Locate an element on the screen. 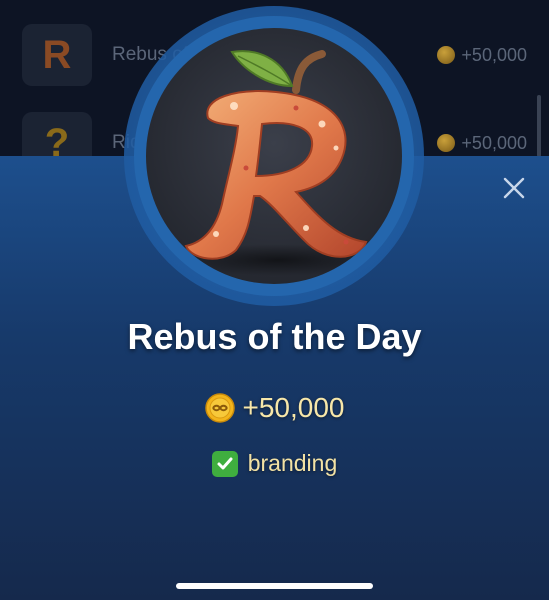  close-button is located at coordinates (514, 188).